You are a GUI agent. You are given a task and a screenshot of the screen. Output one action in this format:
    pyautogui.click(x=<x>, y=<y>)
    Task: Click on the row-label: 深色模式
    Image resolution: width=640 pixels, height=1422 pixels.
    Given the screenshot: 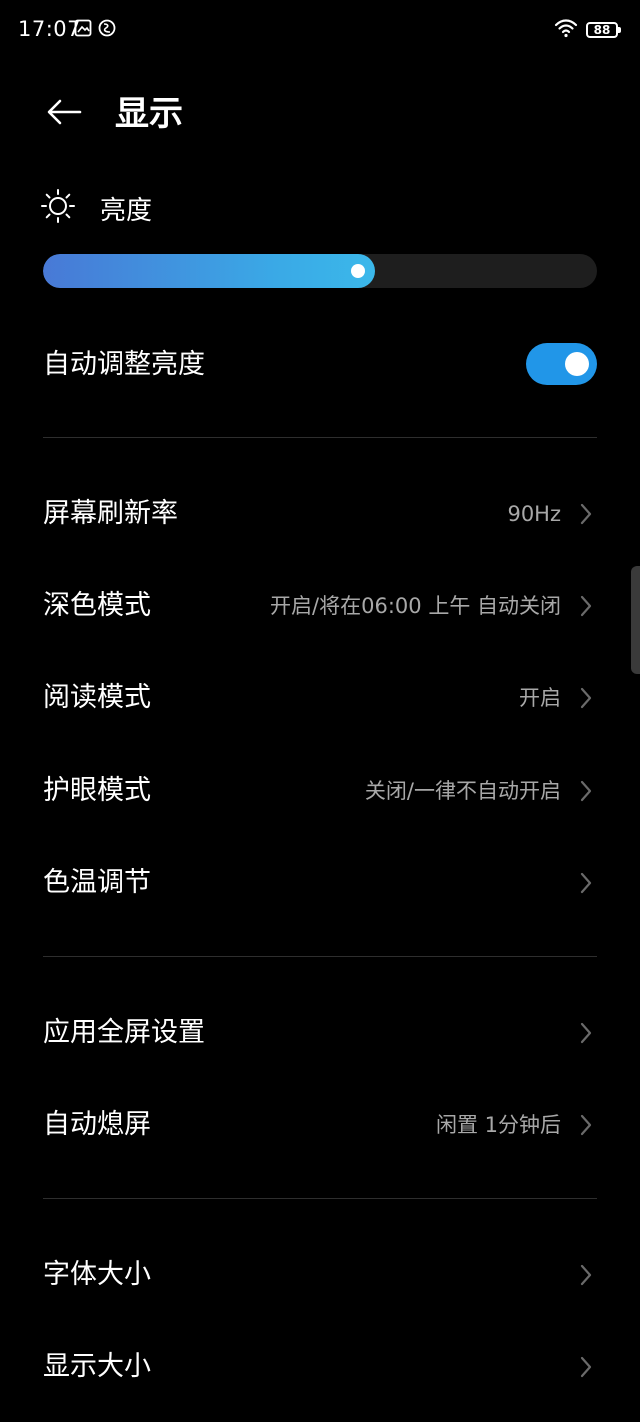 What is the action you would take?
    pyautogui.click(x=97, y=605)
    